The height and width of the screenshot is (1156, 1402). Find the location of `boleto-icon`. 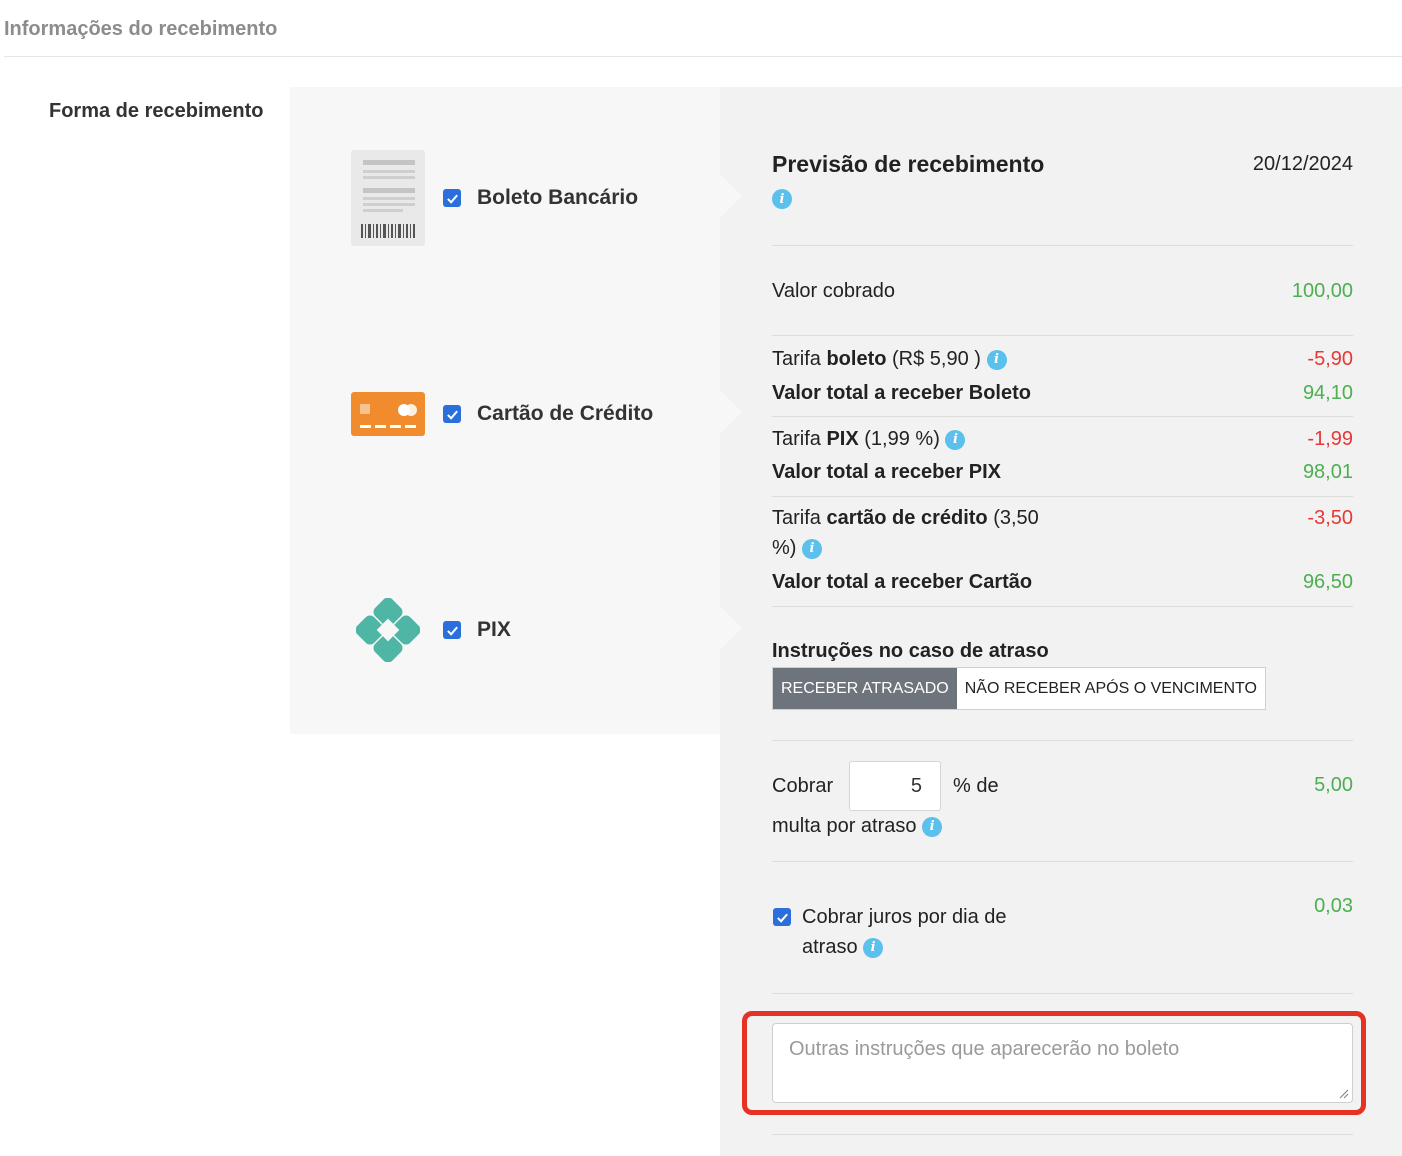

boleto-icon is located at coordinates (388, 198).